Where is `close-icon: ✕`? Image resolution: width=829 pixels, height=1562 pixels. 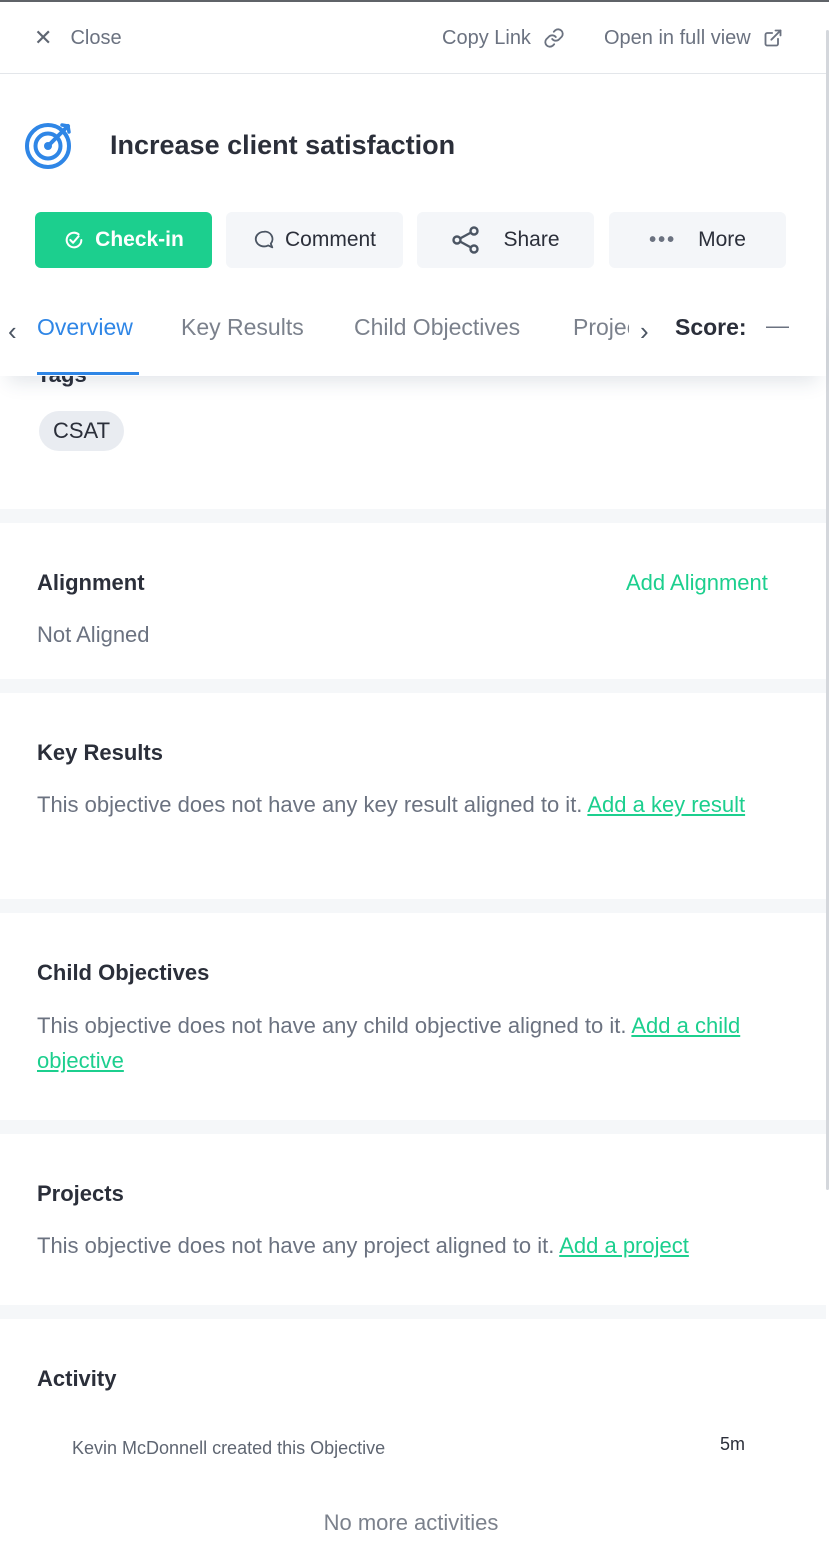 close-icon: ✕ is located at coordinates (43, 37).